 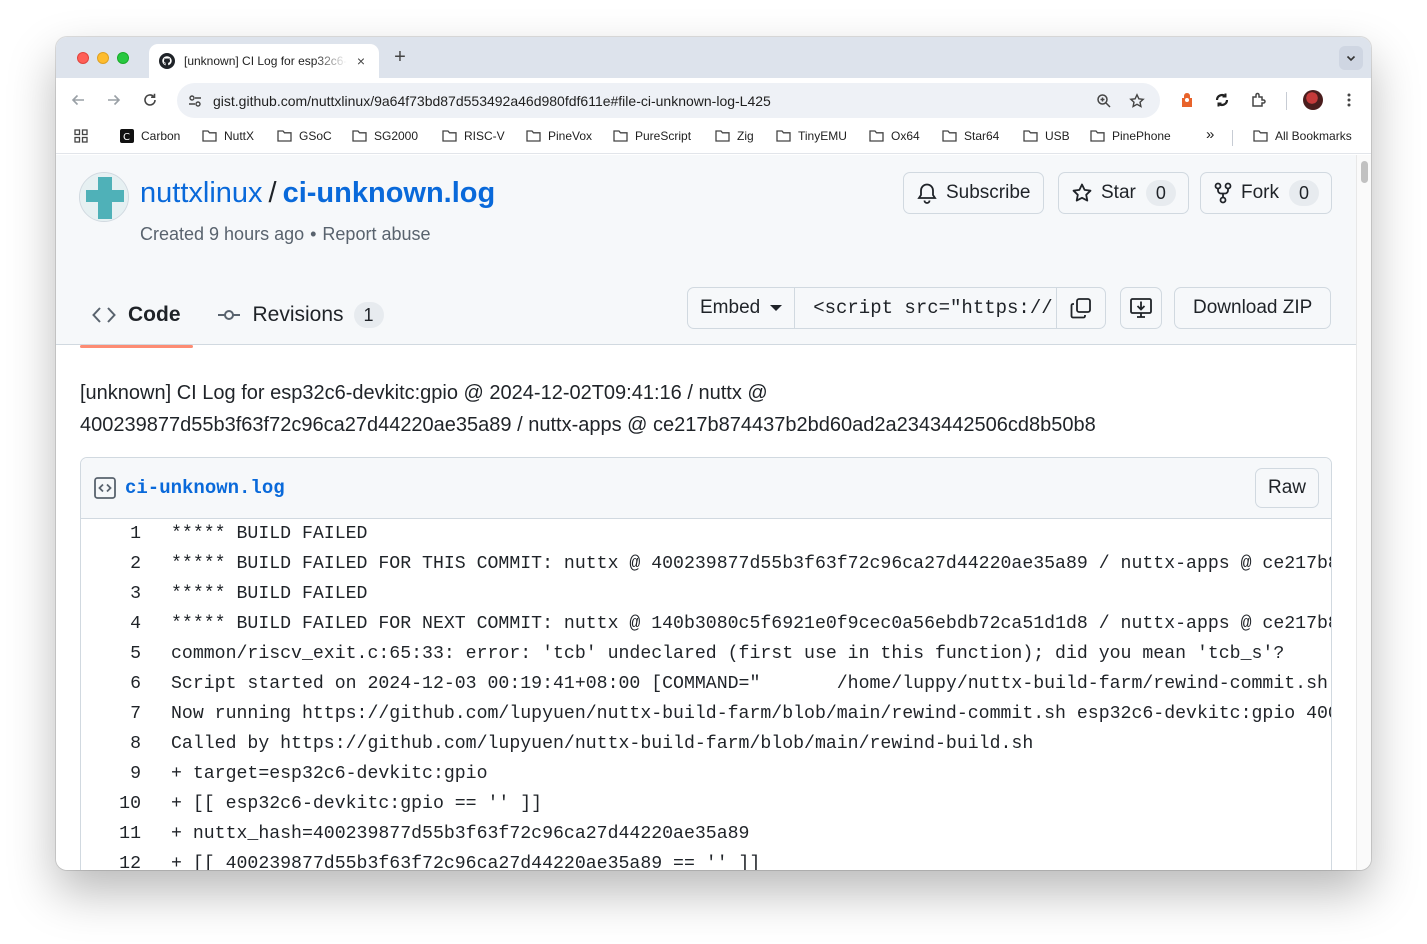 What do you see at coordinates (111, 834) in the screenshot?
I see `line-number: 11` at bounding box center [111, 834].